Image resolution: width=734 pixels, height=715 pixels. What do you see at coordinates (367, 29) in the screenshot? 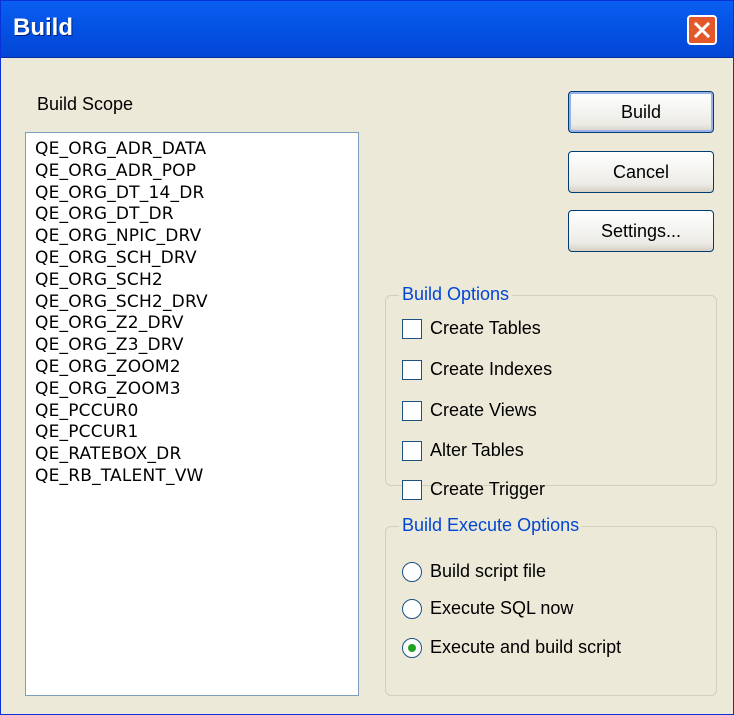
I see `title-bar: Build` at bounding box center [367, 29].